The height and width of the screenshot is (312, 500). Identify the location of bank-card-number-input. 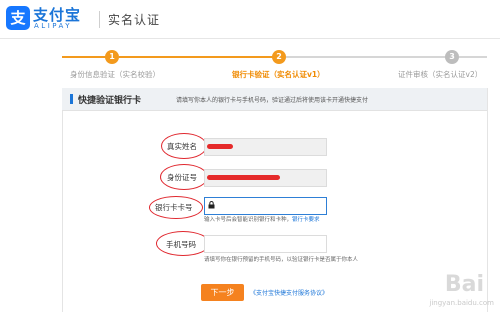
(265, 206).